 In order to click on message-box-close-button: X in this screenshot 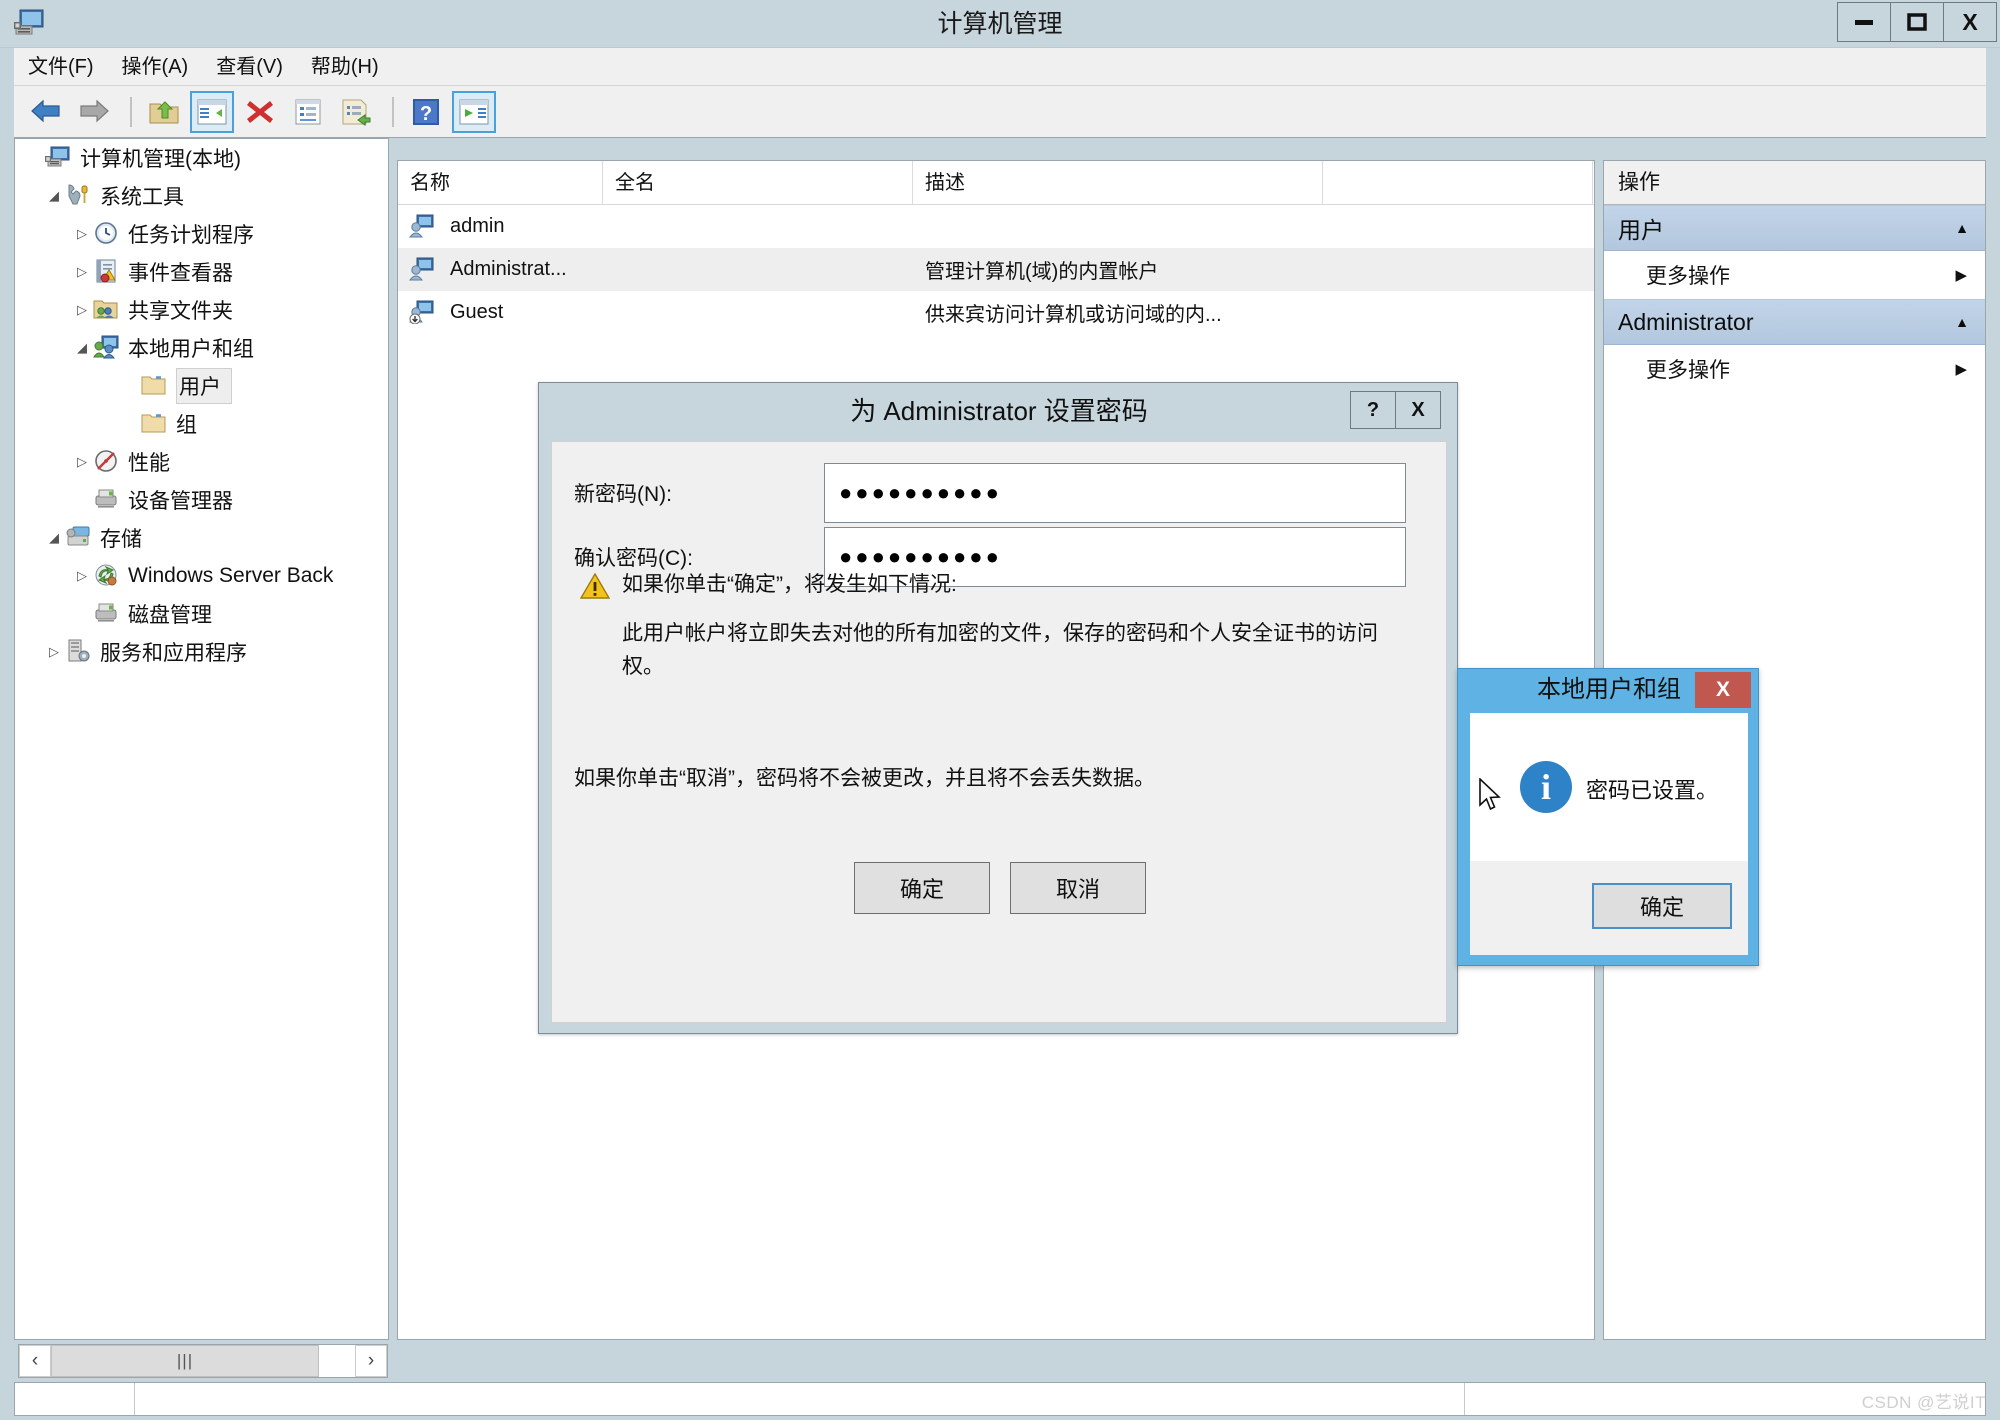, I will do `click(1723, 690)`.